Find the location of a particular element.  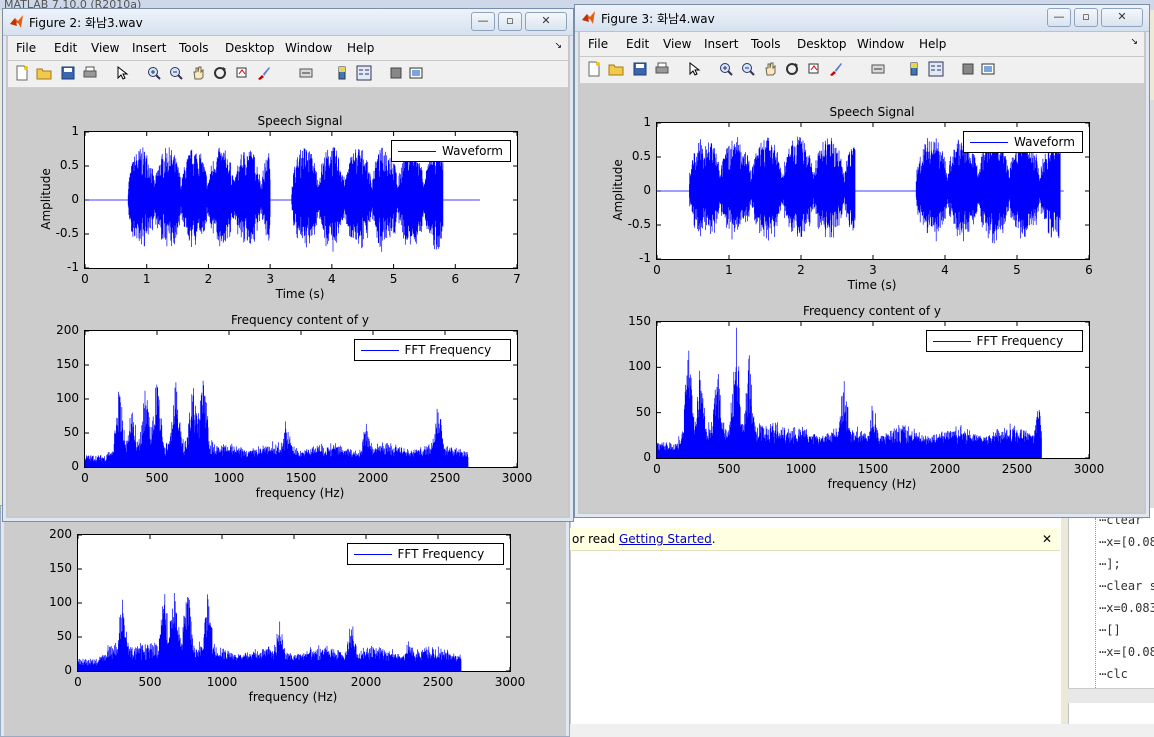

close-icon: ✕ is located at coordinates (1047, 539).